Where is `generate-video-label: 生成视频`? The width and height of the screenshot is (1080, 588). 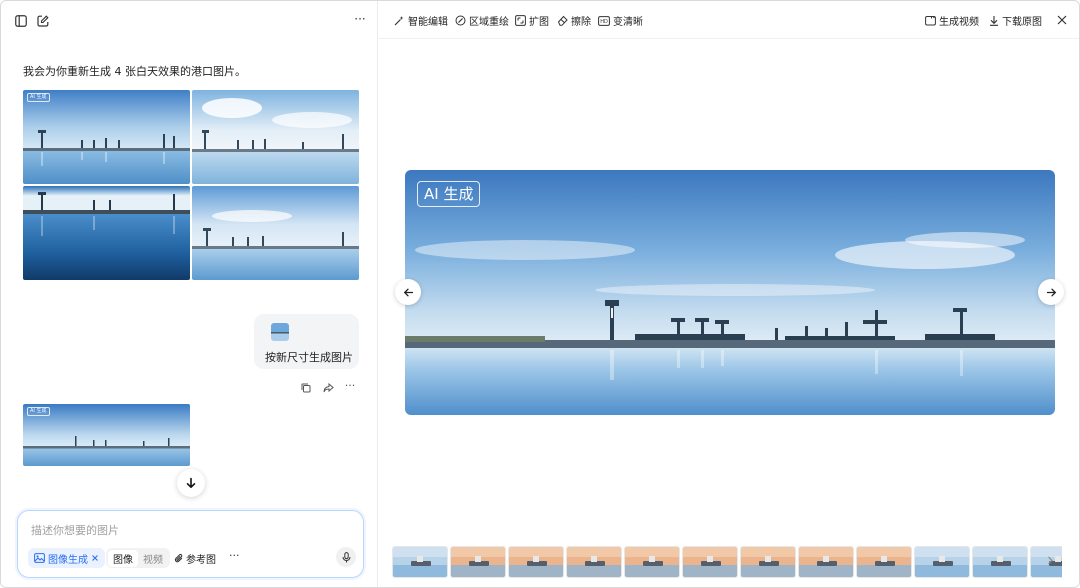 generate-video-label: 生成视频 is located at coordinates (959, 22).